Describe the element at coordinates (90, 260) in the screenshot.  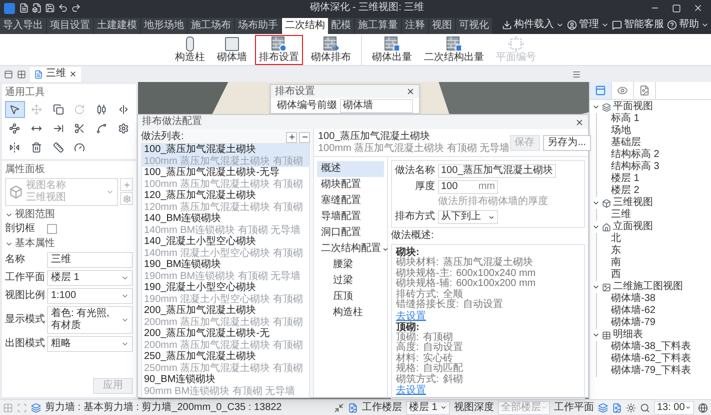
I see `text-field: 三维` at that location.